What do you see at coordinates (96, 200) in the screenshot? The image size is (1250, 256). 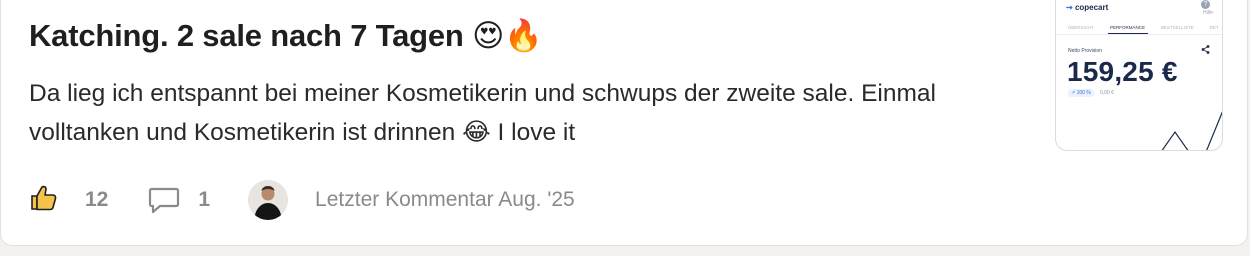 I see `likes-count: 12` at bounding box center [96, 200].